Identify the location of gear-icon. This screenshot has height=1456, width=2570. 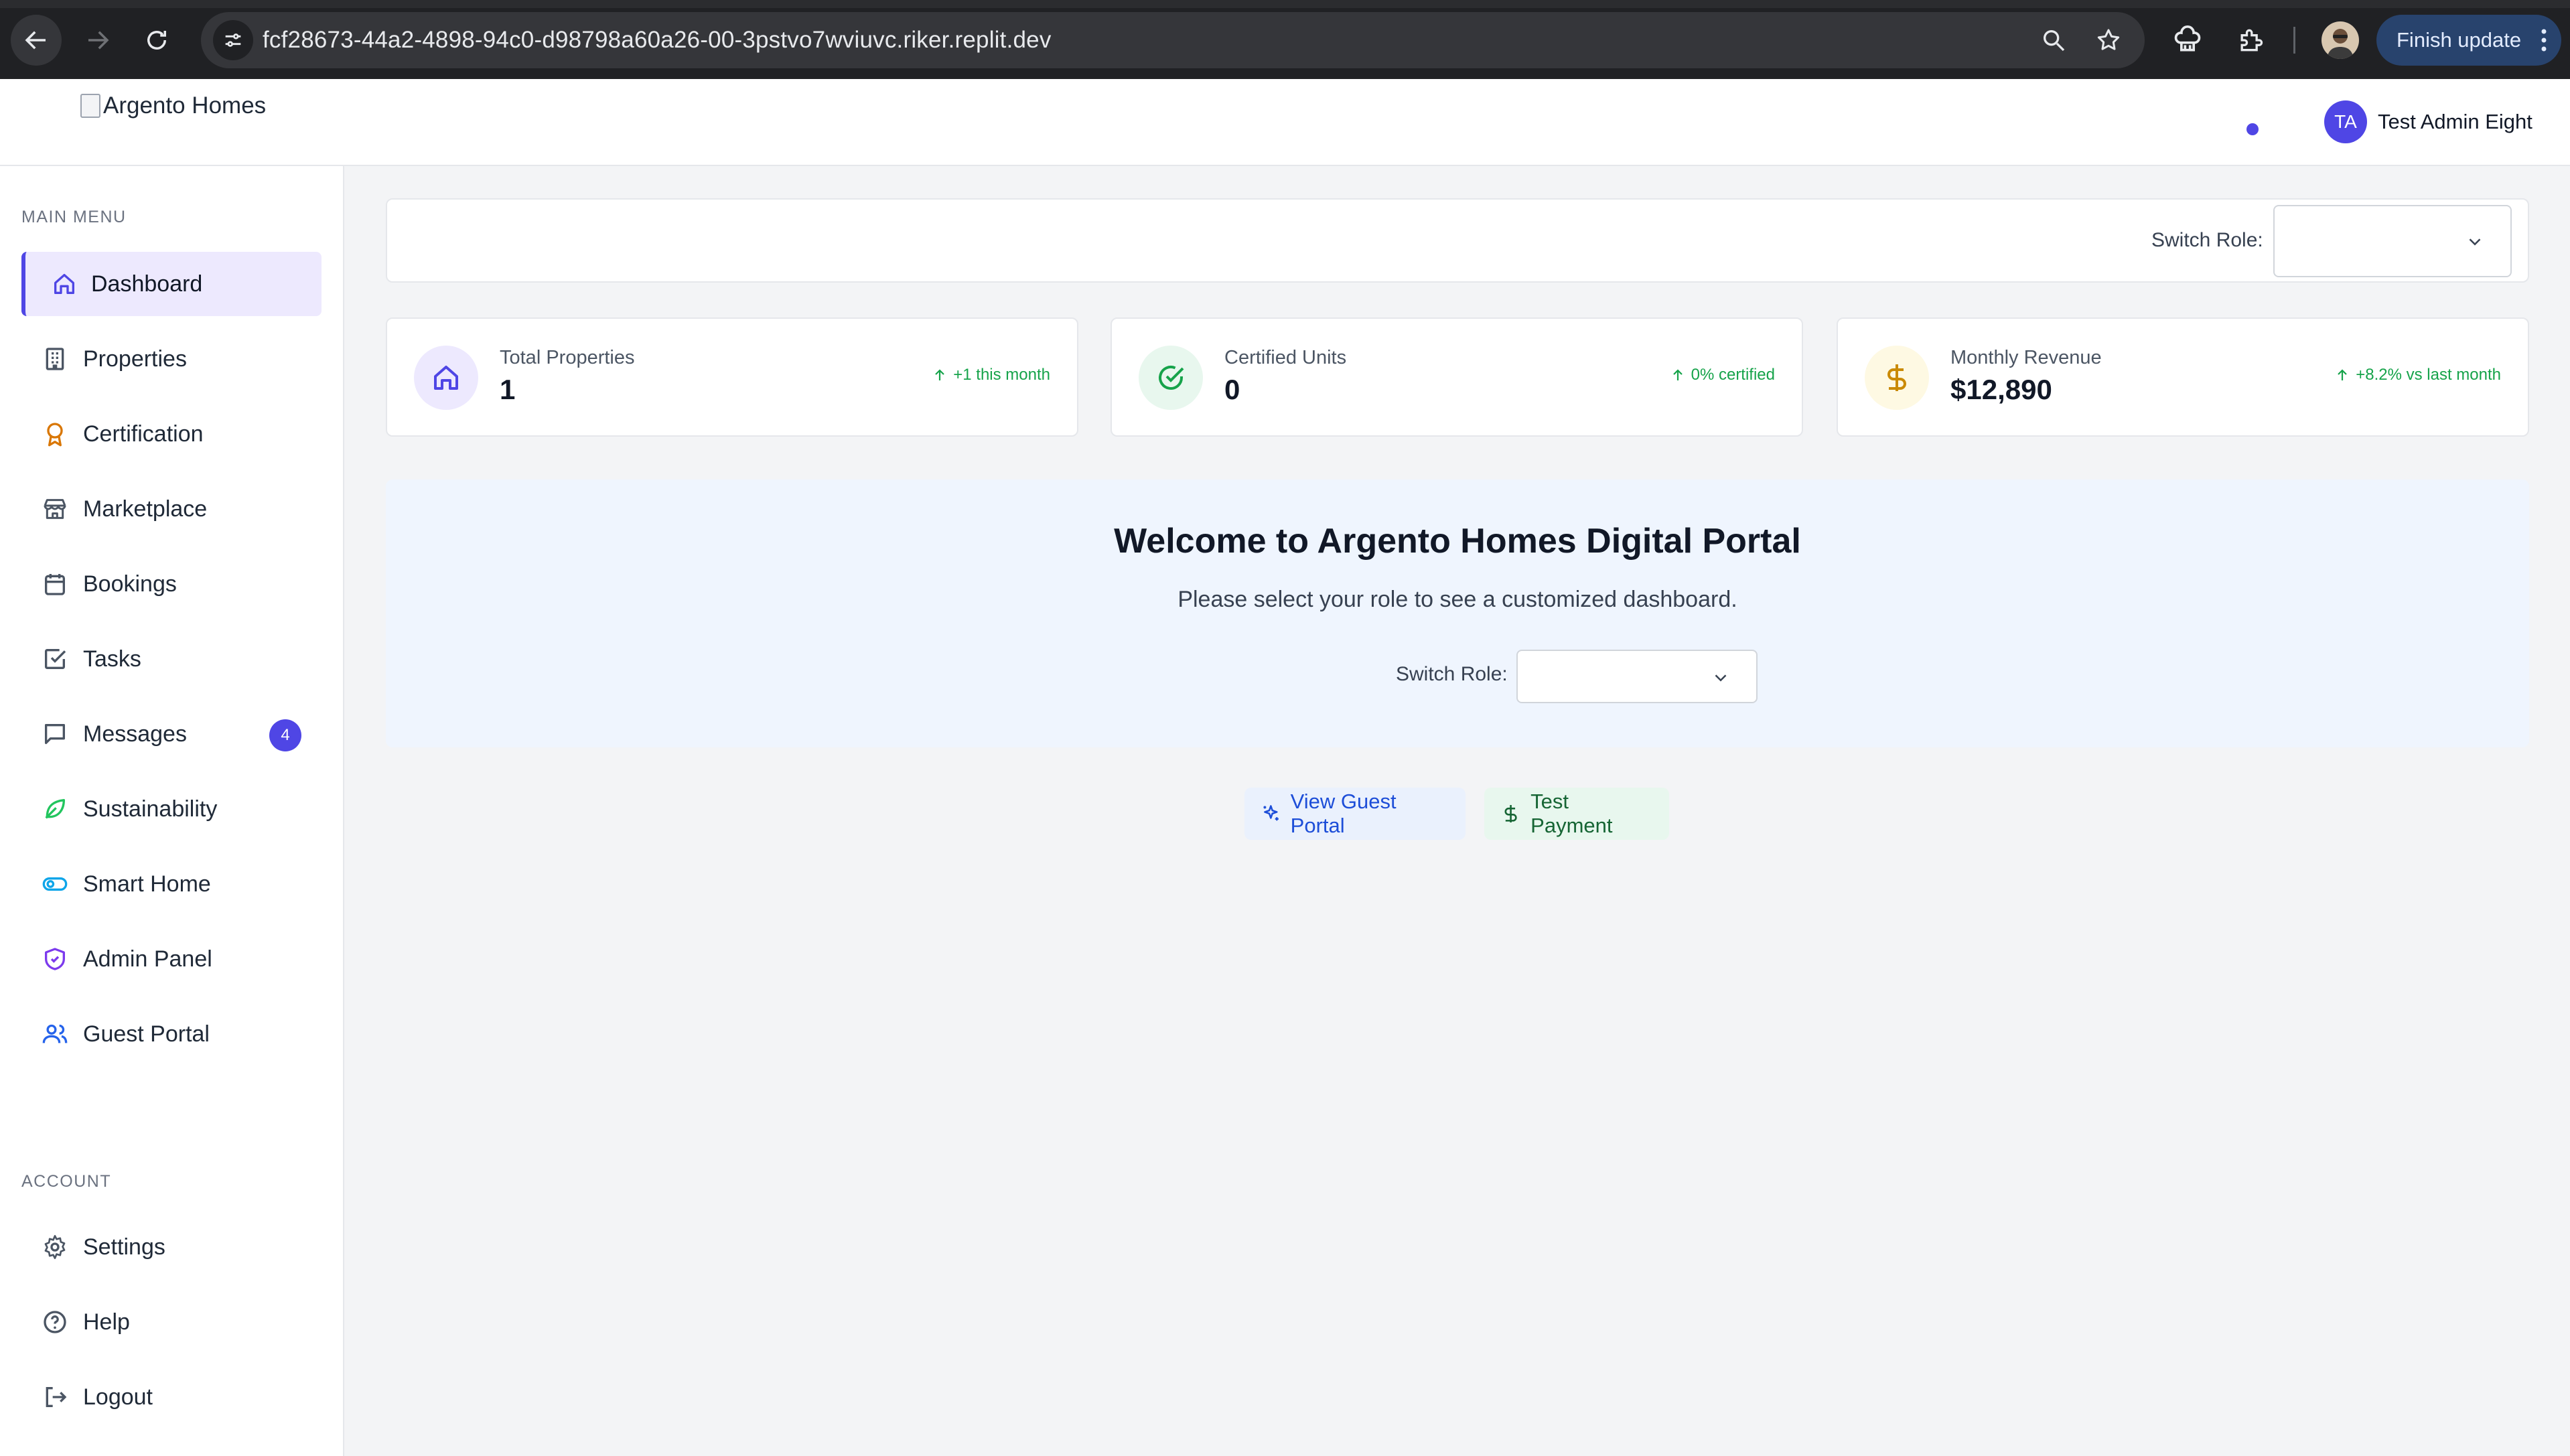
(55, 1247).